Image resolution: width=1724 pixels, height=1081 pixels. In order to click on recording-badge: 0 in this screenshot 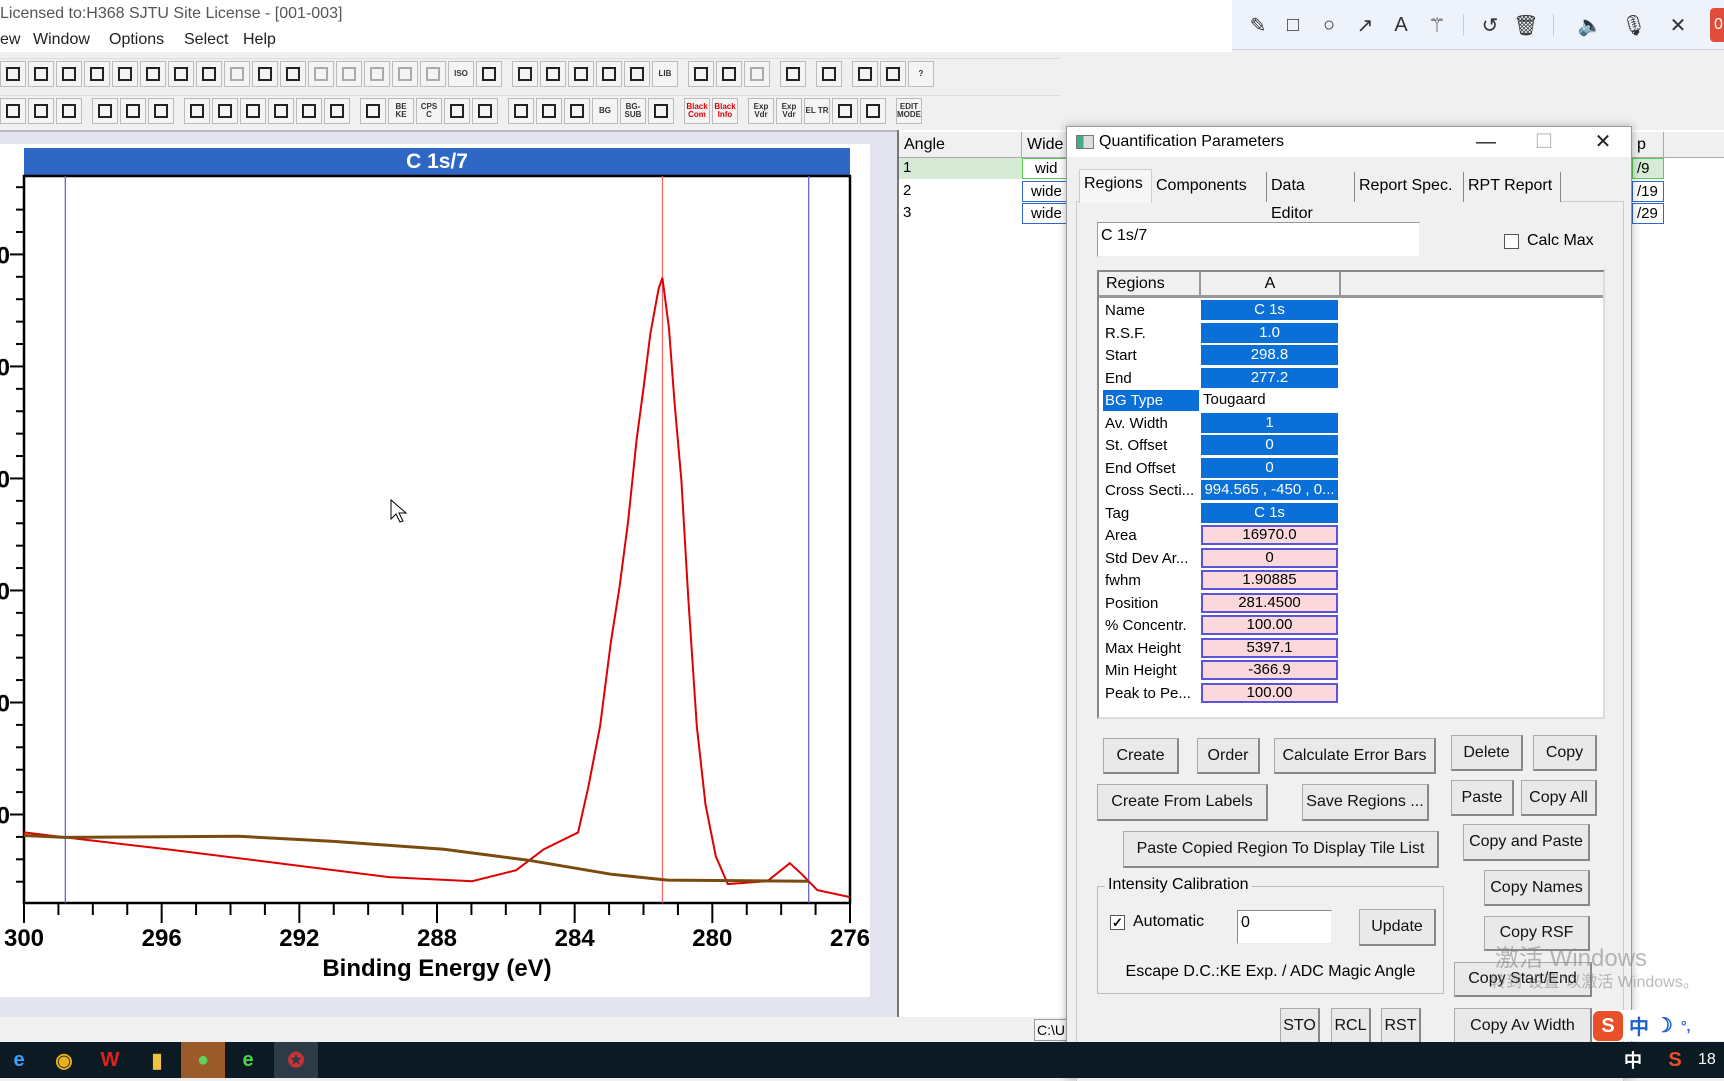, I will do `click(1717, 25)`.